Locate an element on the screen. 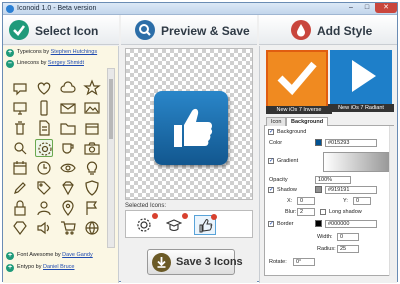  phone-icon is located at coordinates (44, 108).